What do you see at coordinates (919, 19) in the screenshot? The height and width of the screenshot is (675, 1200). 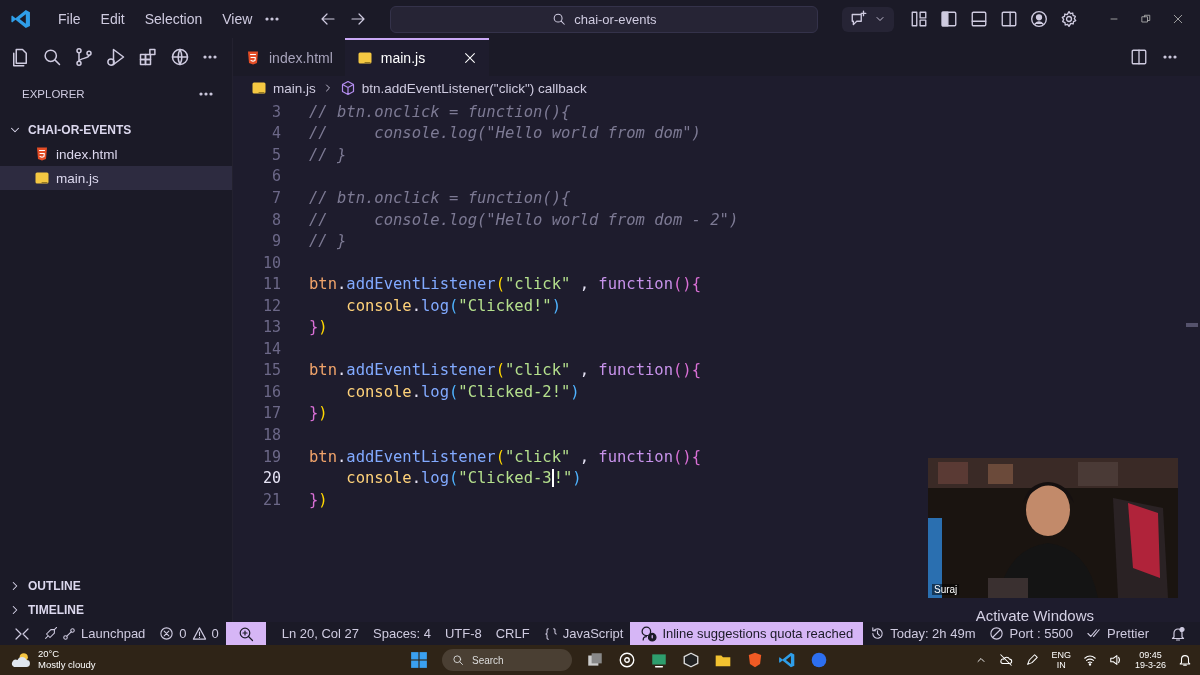 I see `layout-icon` at bounding box center [919, 19].